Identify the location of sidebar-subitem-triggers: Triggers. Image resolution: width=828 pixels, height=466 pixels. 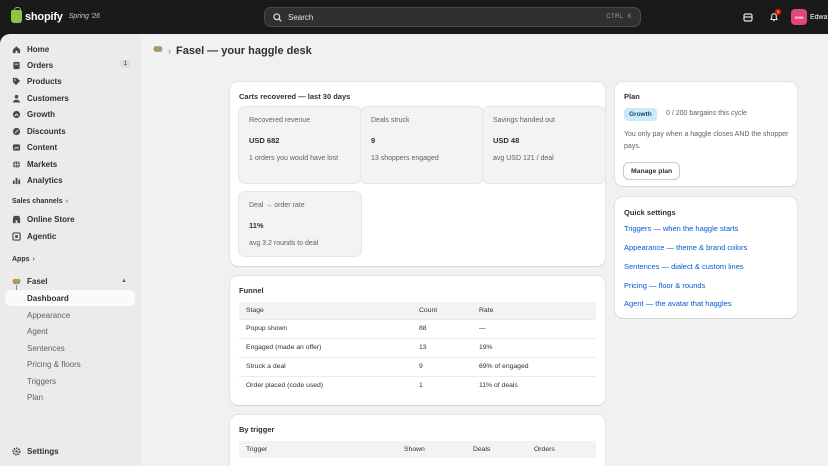
(70, 381).